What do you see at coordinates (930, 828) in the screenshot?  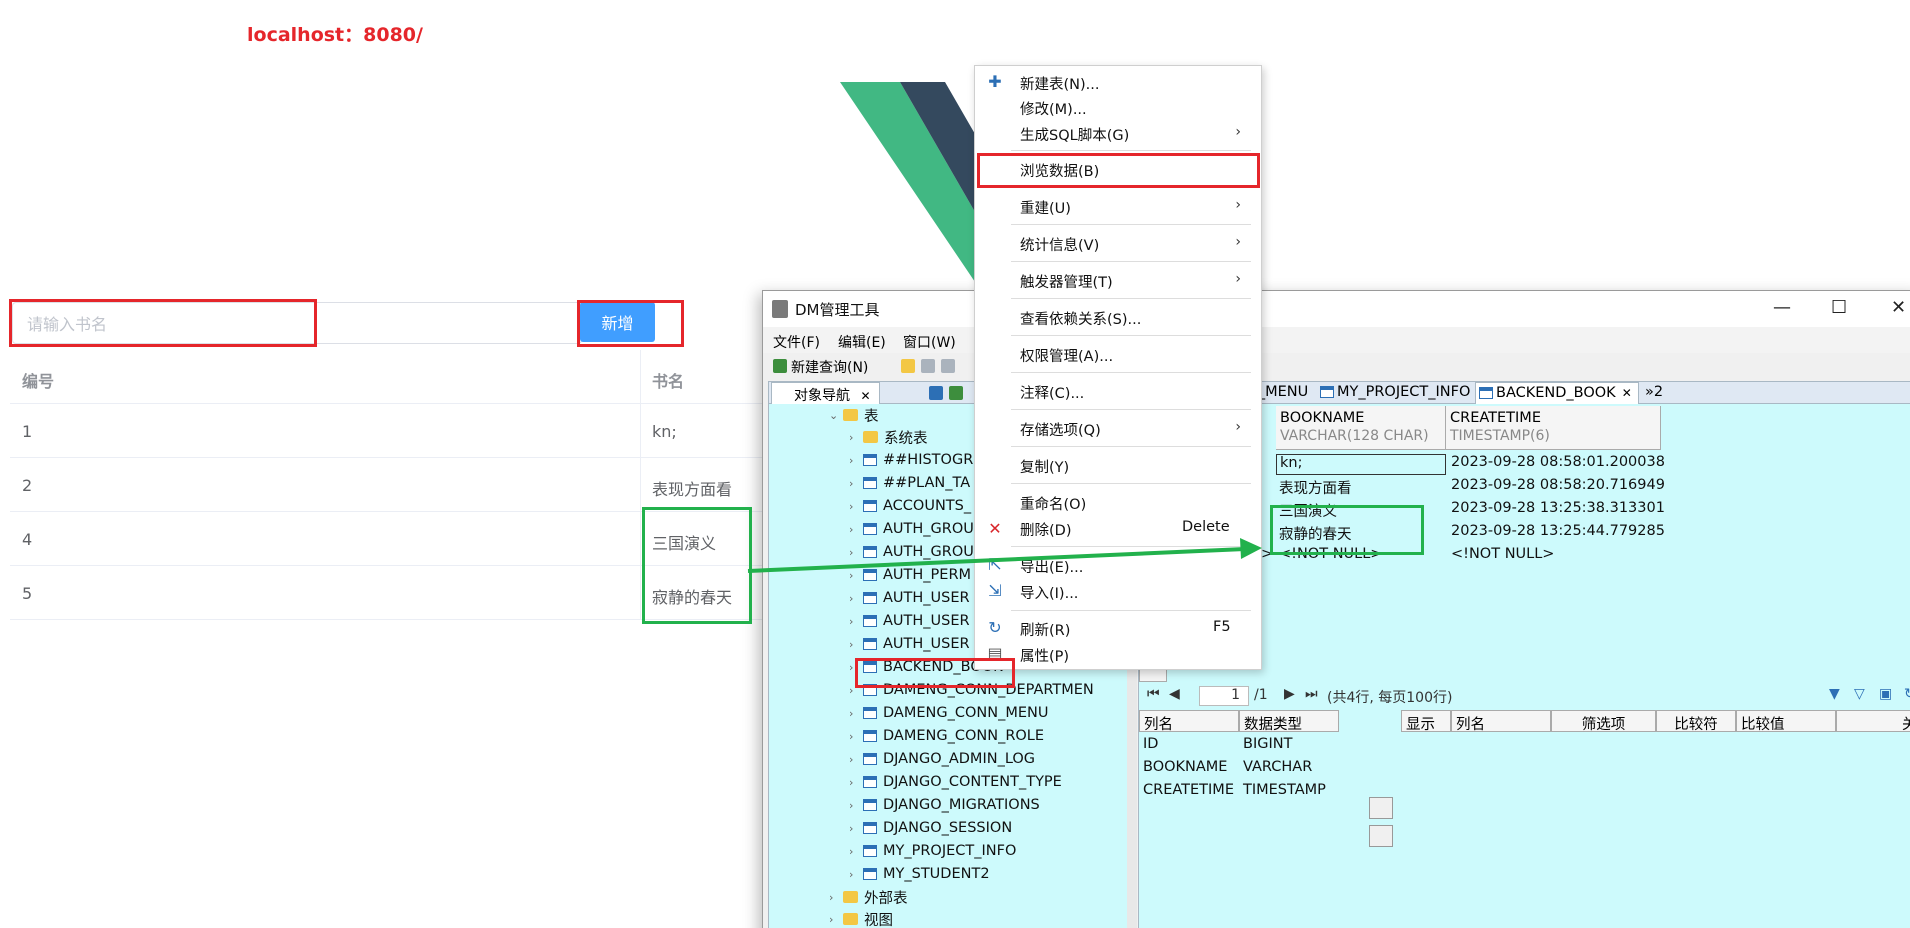 I see `tree-item: › DJANGO_SESSION` at bounding box center [930, 828].